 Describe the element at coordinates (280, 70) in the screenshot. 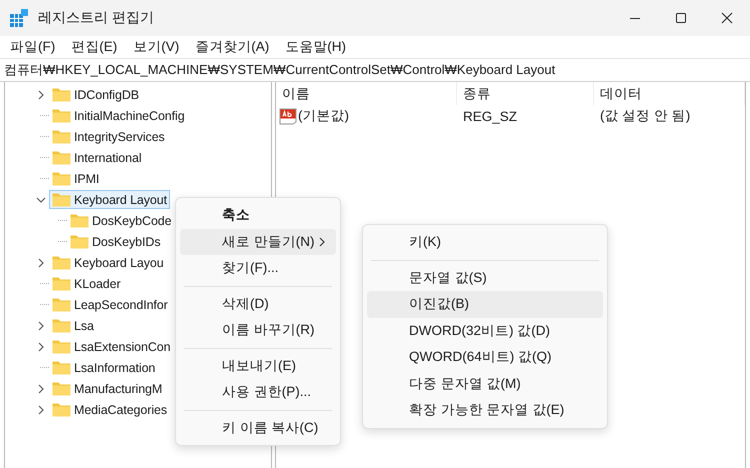

I see `address-bar: 컴퓨터₩HKEY_LOCAL_MACHINE₩SYSTEM₩CurrentControlSet₩Control₩Keyboard Layout` at that location.